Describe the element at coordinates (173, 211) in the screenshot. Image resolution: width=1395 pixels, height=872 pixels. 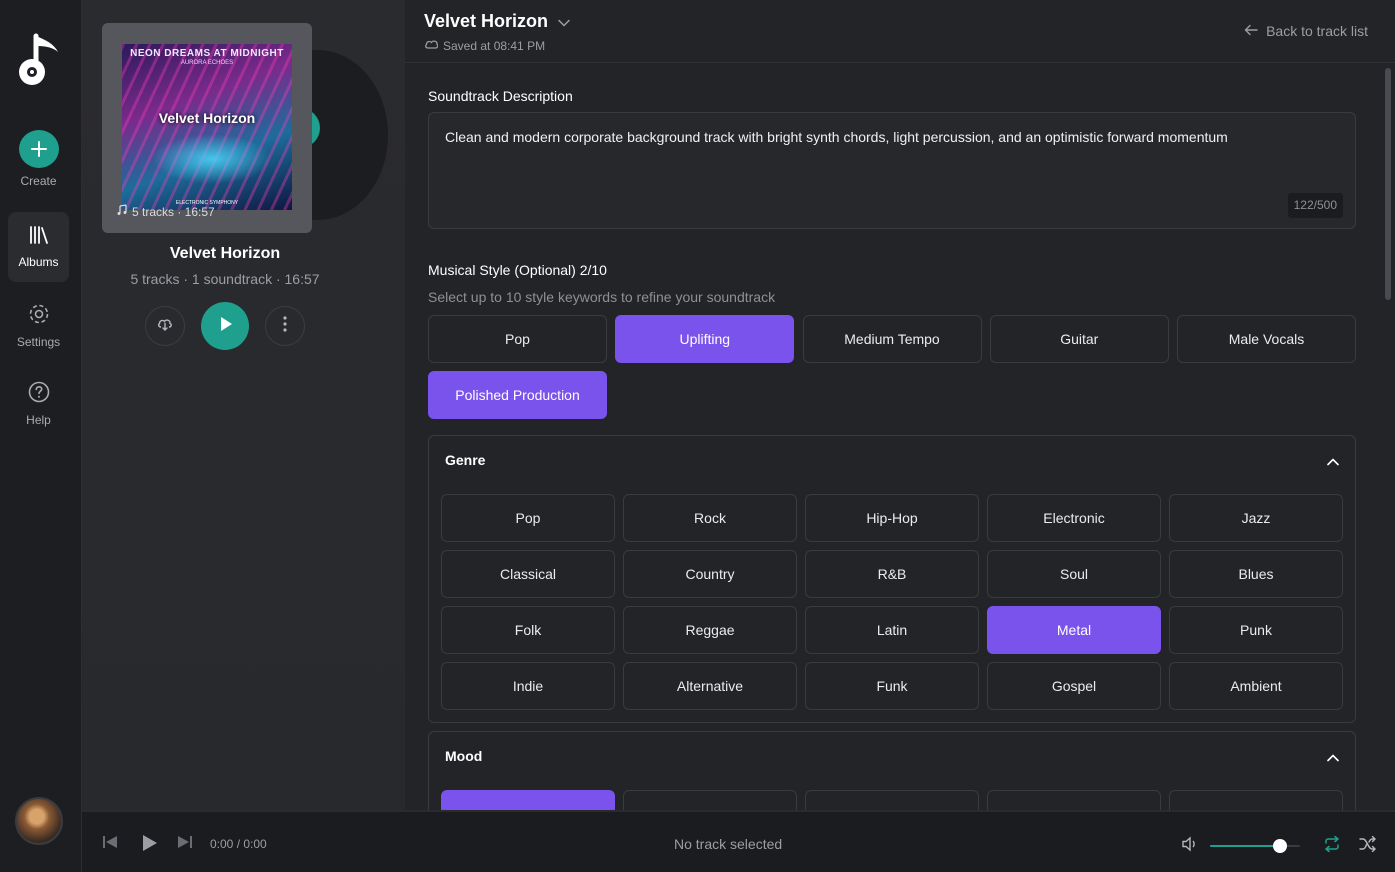
I see `cover-meta-text: 5 tracks · 16:57` at that location.